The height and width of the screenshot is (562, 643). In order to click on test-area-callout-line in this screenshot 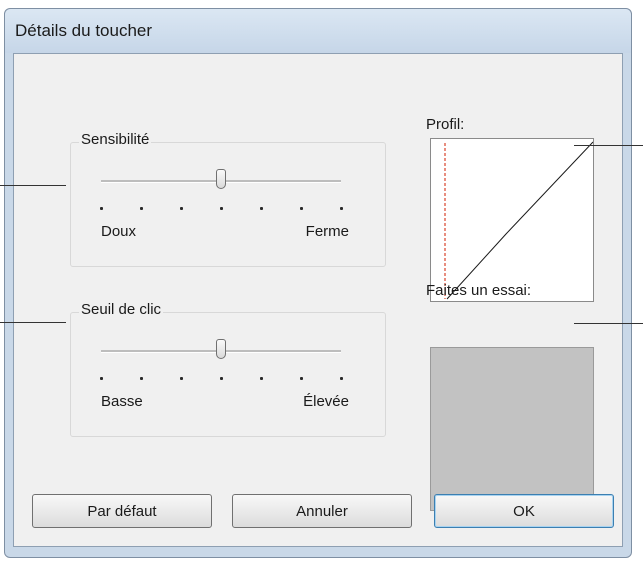, I will do `click(608, 323)`.